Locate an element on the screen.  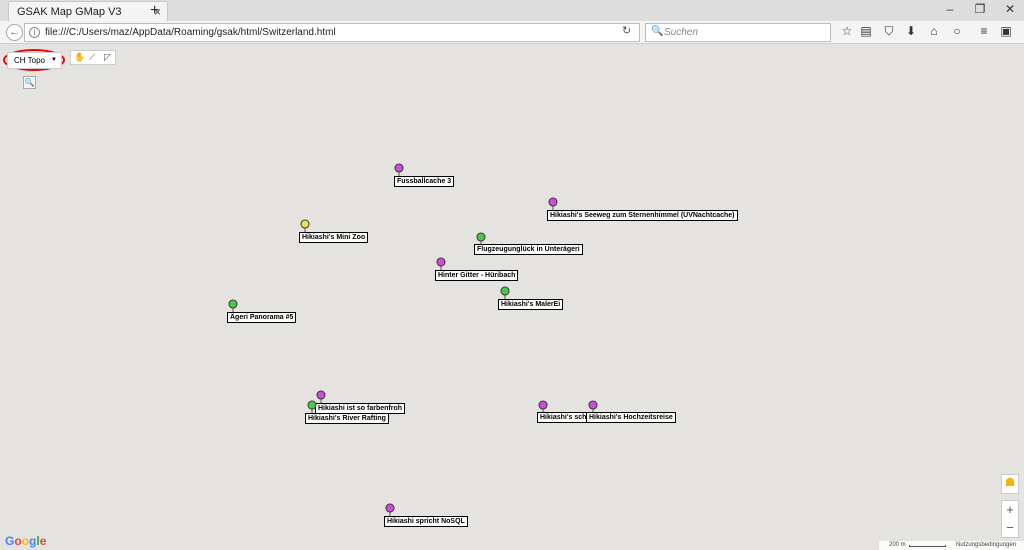
scale-label: 200 m is located at coordinates (897, 545).